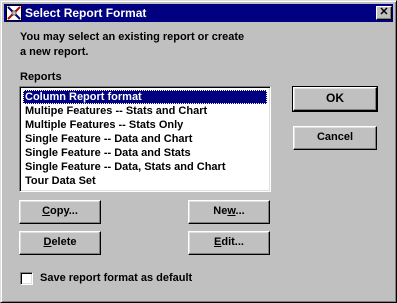 Image resolution: width=397 pixels, height=303 pixels. I want to click on list-item: Single Feature -- Data and Chart, so click(145, 139).